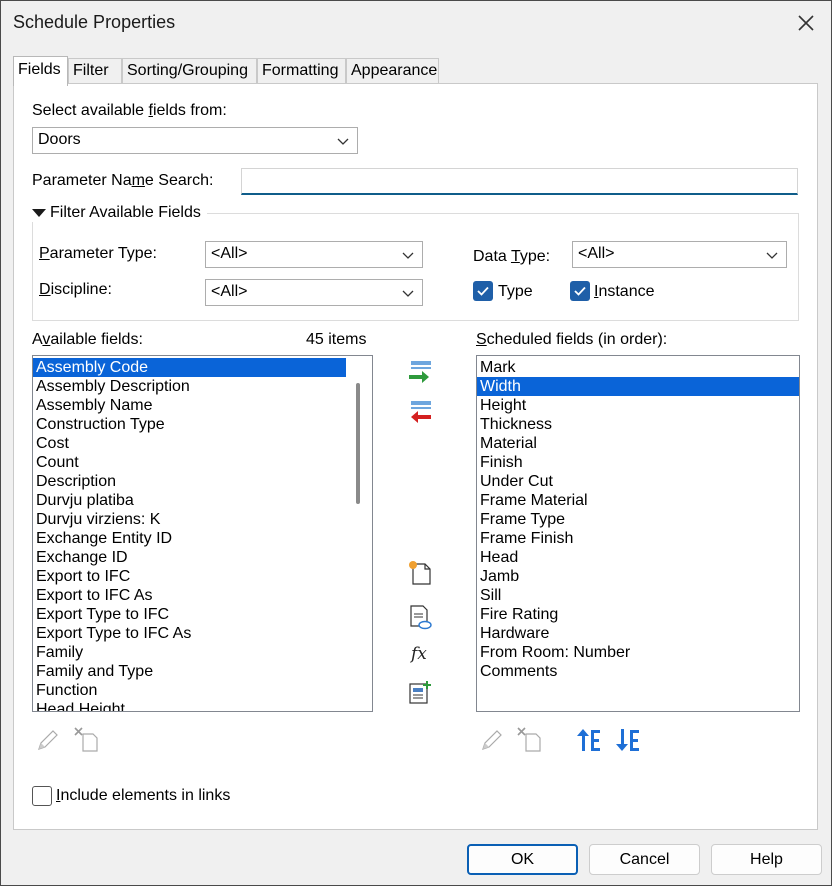 The width and height of the screenshot is (832, 886). I want to click on discipline-dropdown: <All>, so click(314, 292).